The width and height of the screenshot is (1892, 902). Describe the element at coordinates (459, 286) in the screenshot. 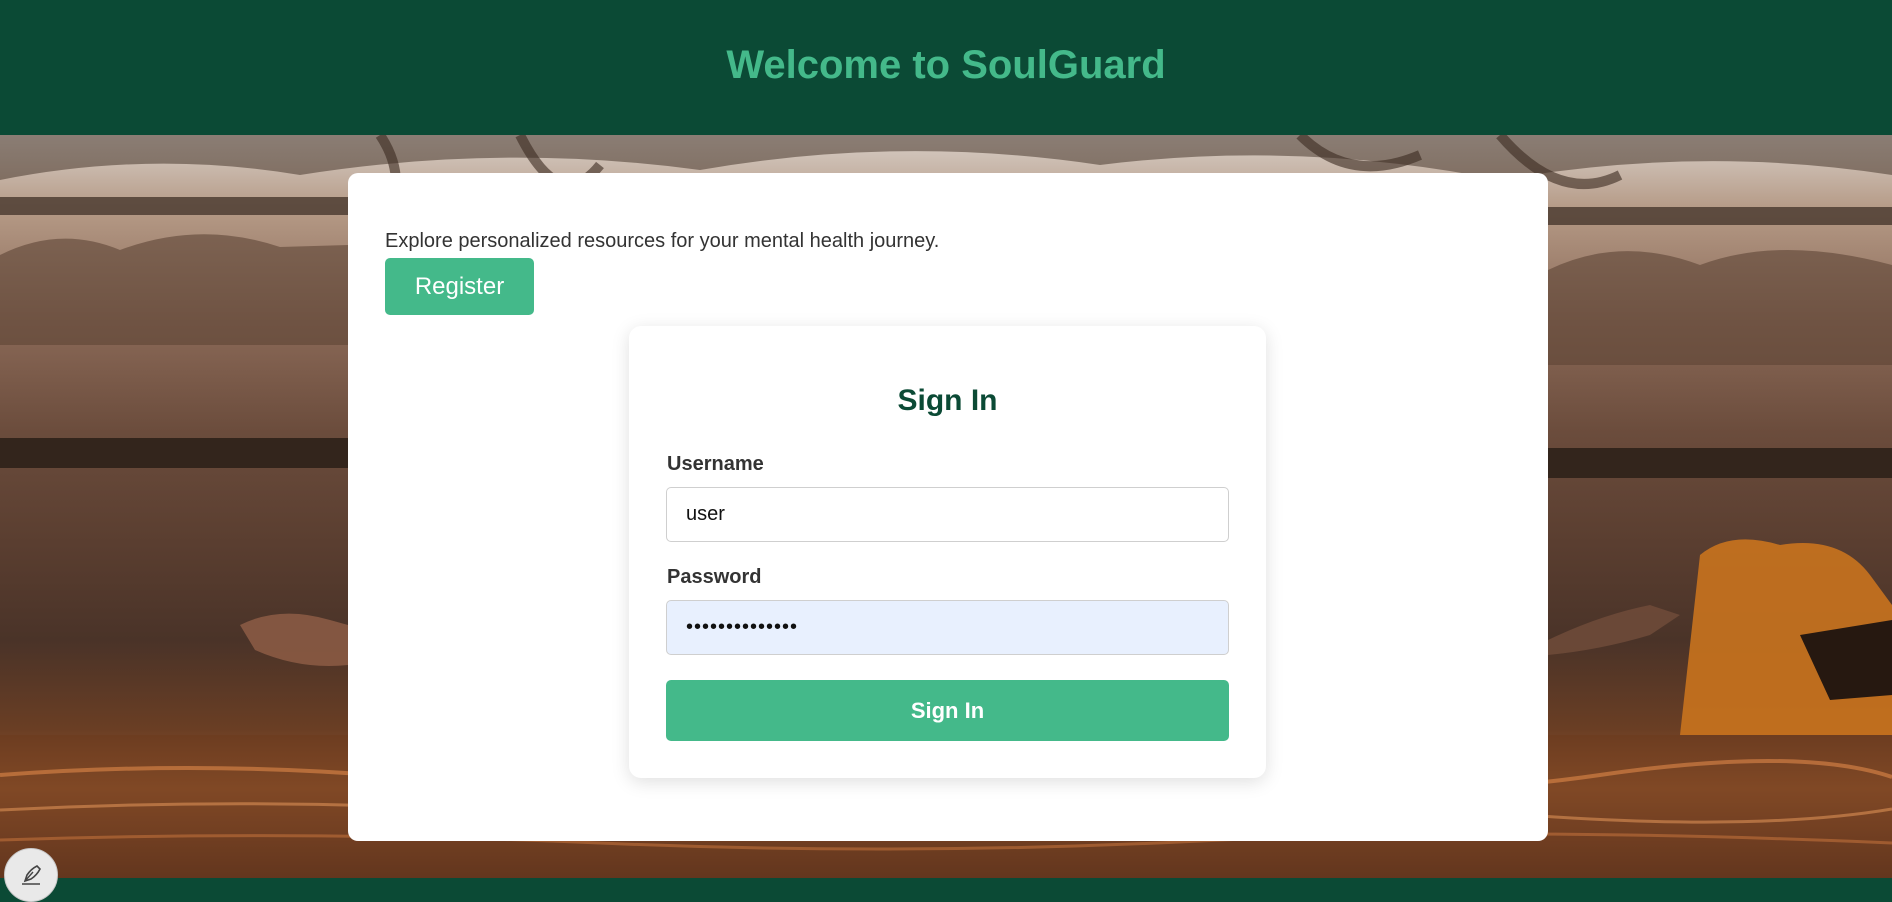

I see `register-button: Register` at that location.